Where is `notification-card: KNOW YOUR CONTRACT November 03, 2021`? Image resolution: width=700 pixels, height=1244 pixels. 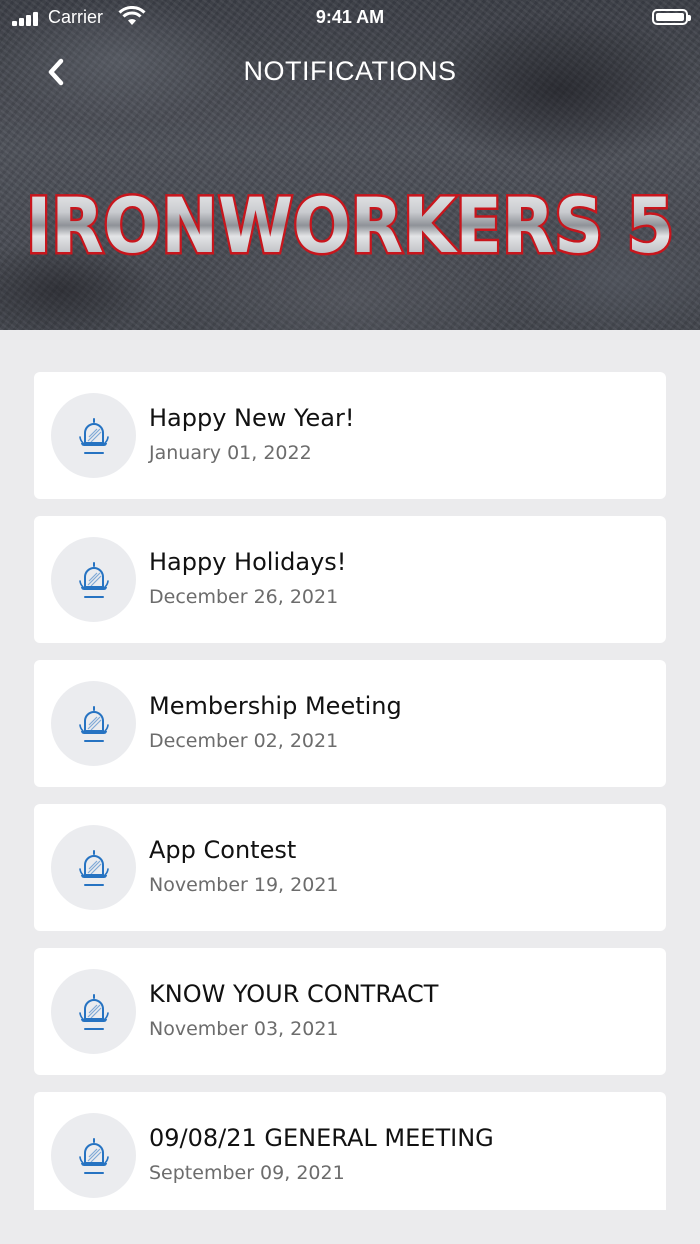 notification-card: KNOW YOUR CONTRACT November 03, 2021 is located at coordinates (350, 1011).